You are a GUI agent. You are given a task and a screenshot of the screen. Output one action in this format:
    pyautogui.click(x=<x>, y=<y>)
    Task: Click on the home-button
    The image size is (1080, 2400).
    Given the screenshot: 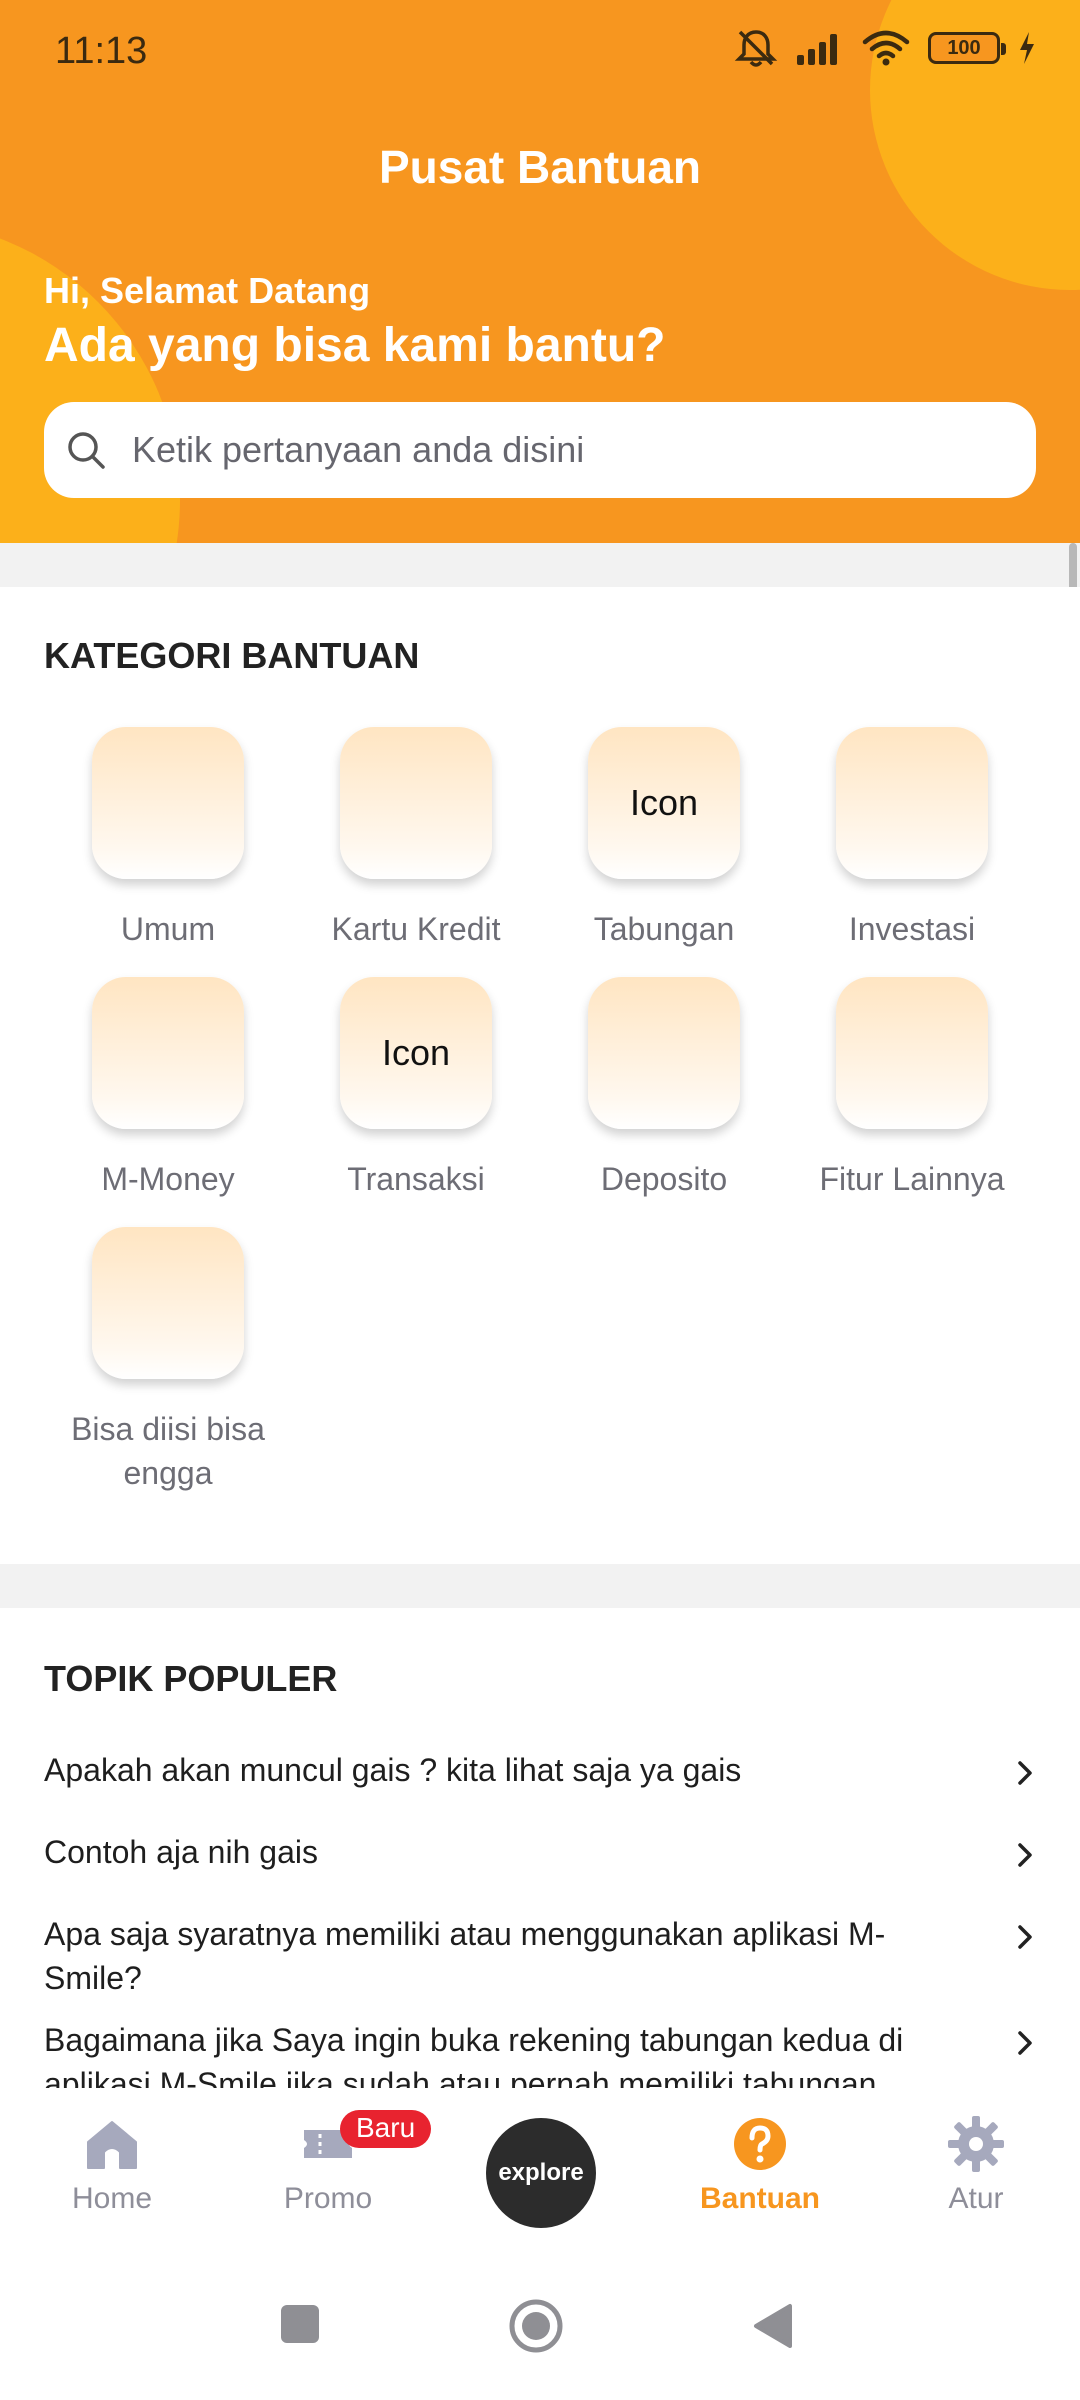 What is the action you would take?
    pyautogui.click(x=536, y=2326)
    